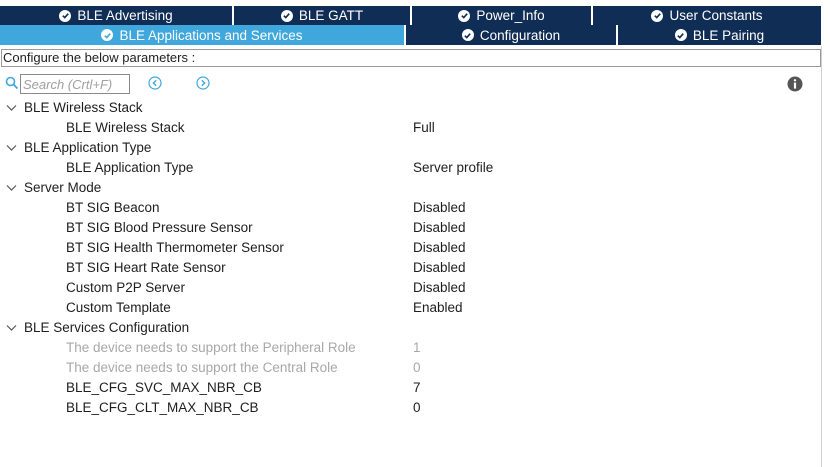  Describe the element at coordinates (118, 307) in the screenshot. I see `param-label: Custom Template` at that location.